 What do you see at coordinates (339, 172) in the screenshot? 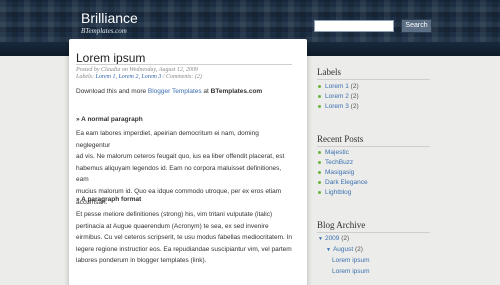
I see `recent-post-link: Masigasig` at bounding box center [339, 172].